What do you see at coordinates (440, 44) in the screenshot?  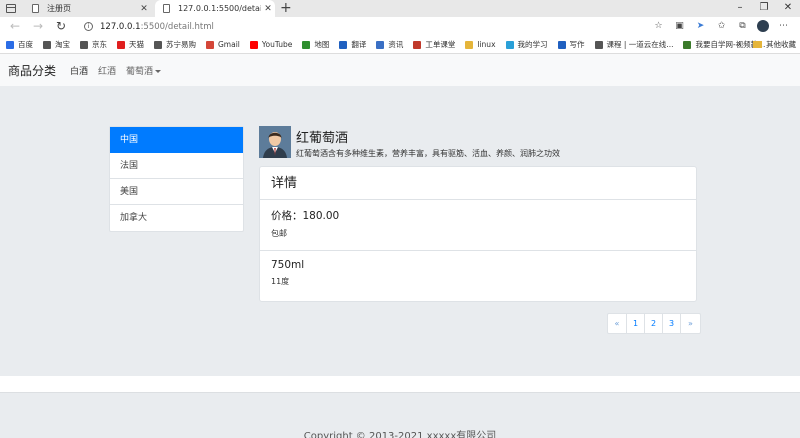 I see `bookmark-label: 工单课堂` at bounding box center [440, 44].